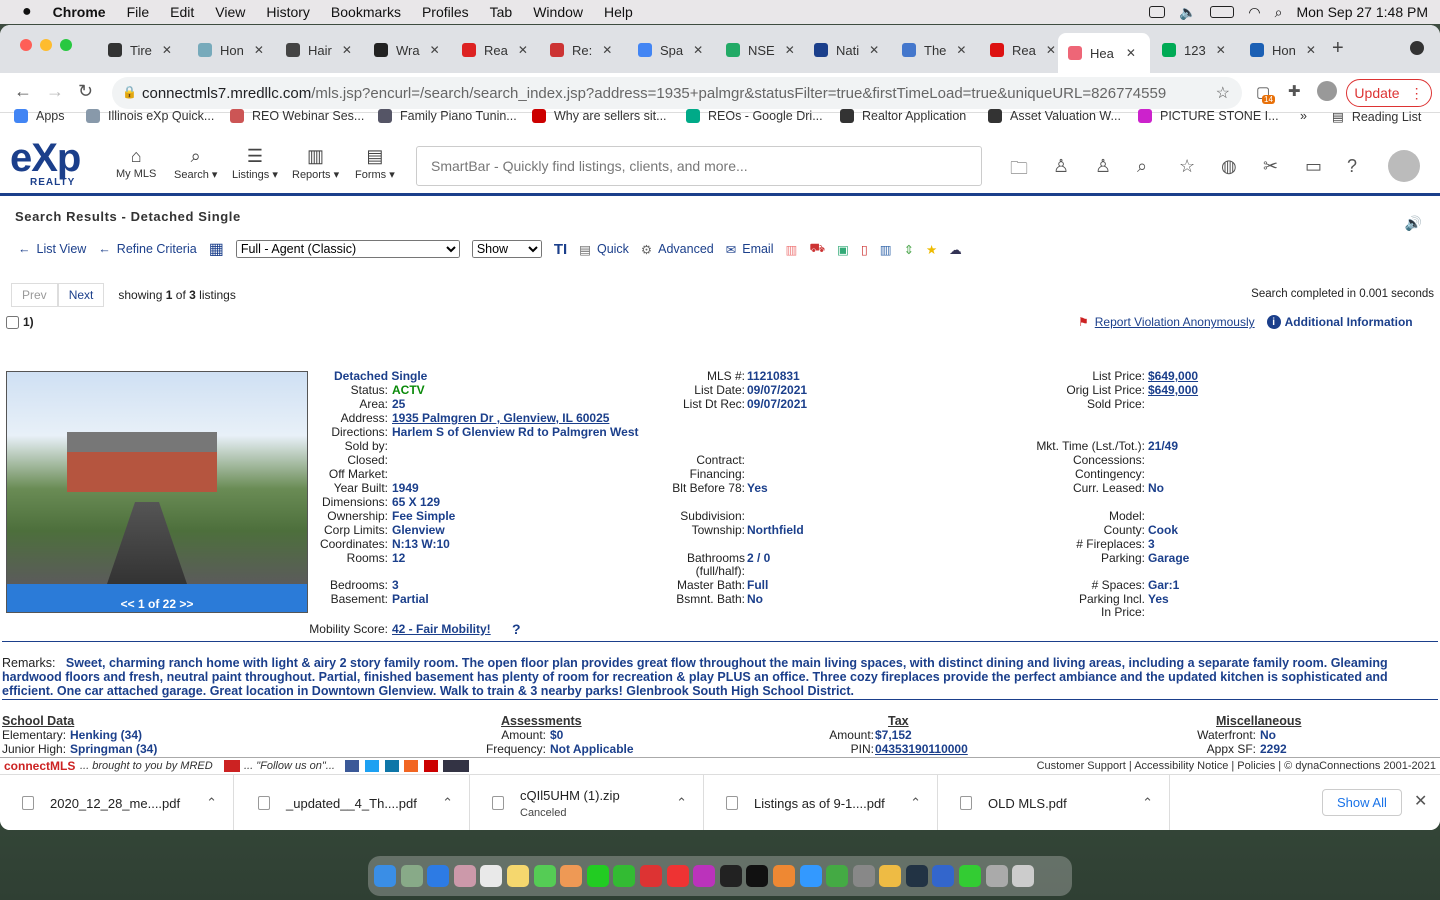  What do you see at coordinates (1175, 322) in the screenshot?
I see `report-violation-link: Report Violation Anonymously` at bounding box center [1175, 322].